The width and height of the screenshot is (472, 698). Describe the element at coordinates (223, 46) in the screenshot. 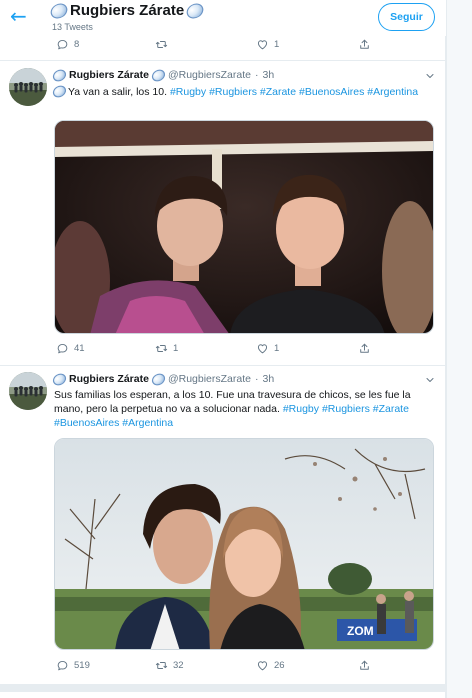

I see `prev-tweet-actions: 8 1` at that location.